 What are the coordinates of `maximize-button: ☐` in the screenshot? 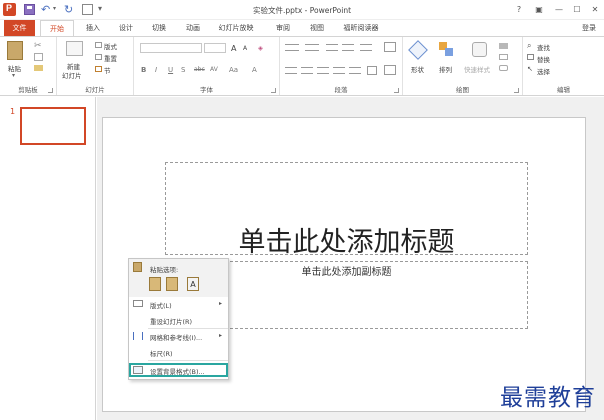 It's located at (577, 9).